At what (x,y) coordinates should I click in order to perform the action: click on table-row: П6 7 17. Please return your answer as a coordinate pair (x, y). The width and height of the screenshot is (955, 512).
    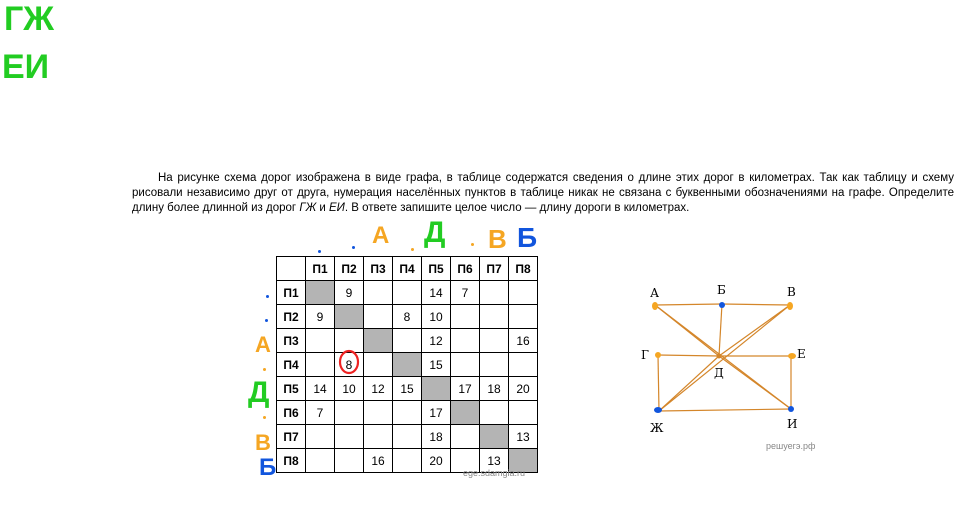
    Looking at the image, I should click on (407, 412).